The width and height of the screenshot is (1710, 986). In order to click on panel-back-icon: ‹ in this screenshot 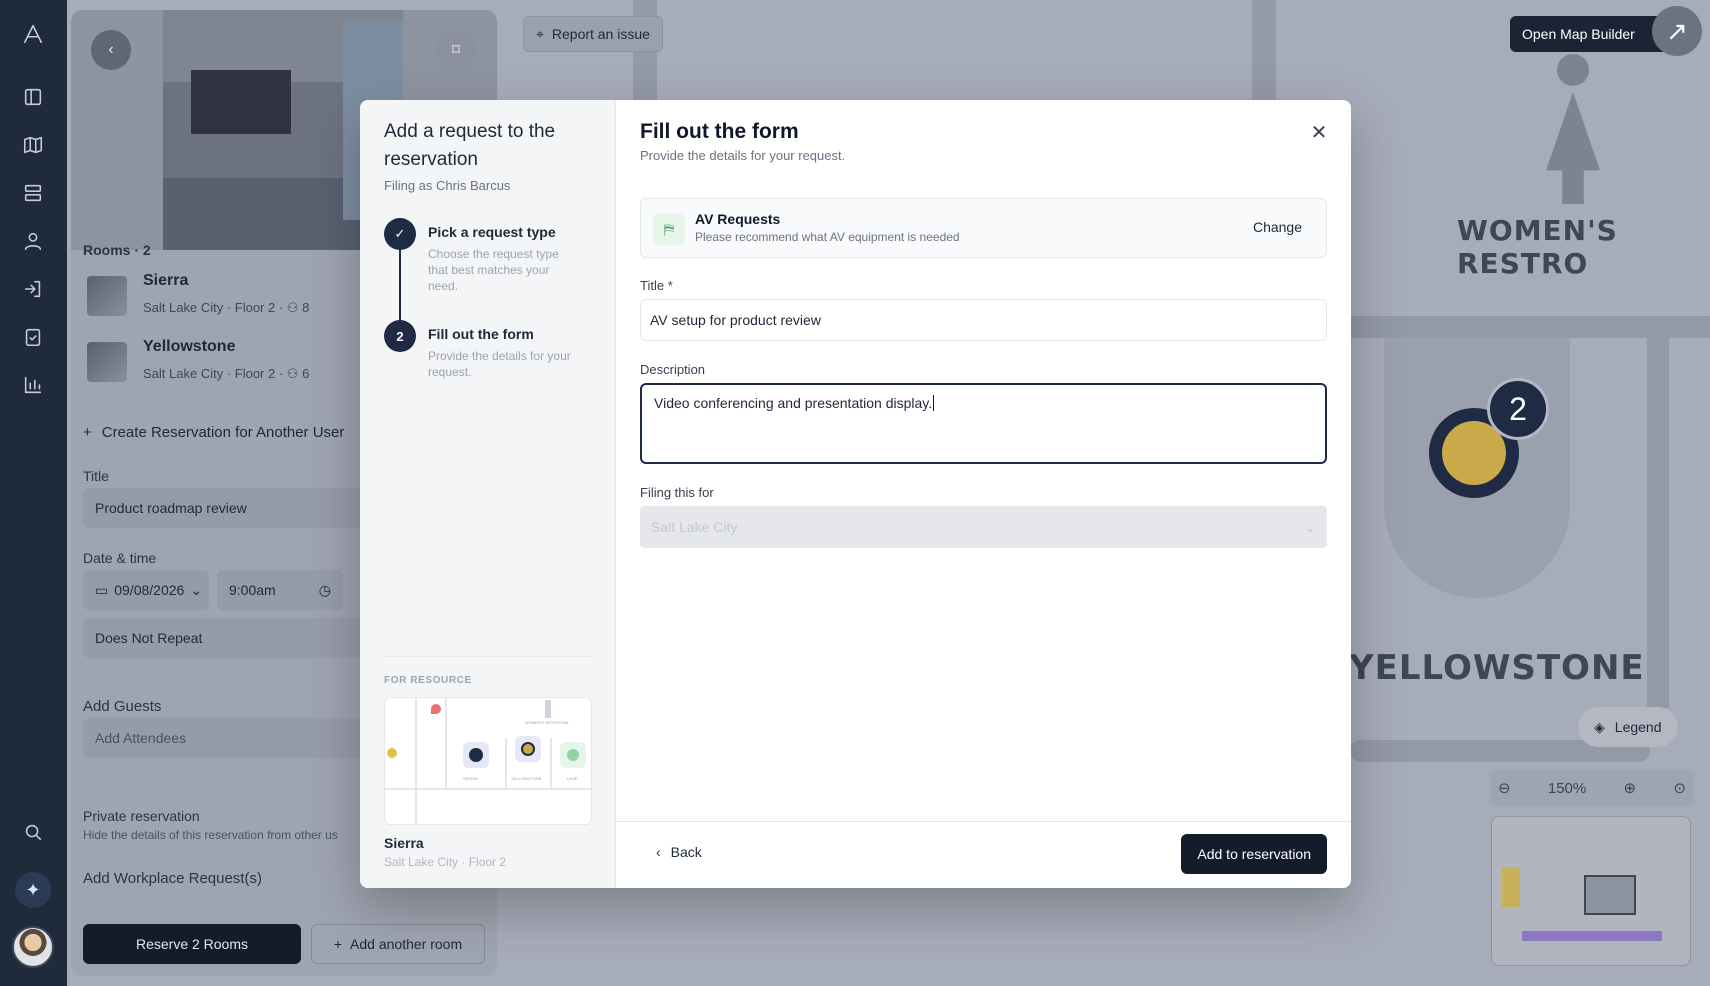, I will do `click(111, 50)`.